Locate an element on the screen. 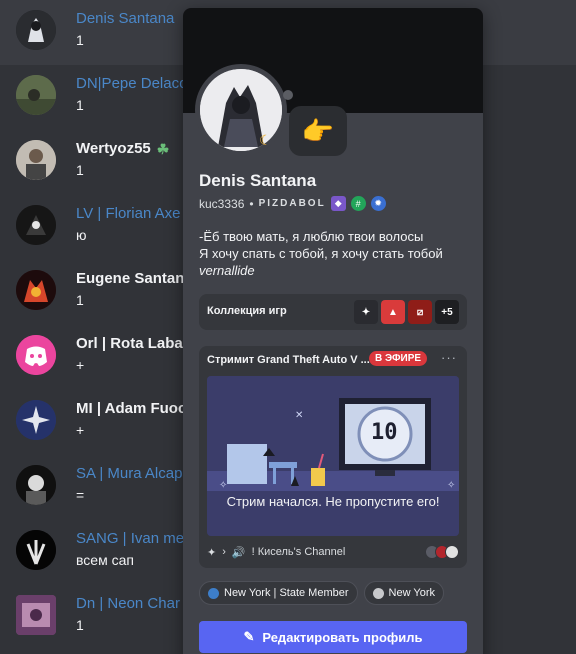 The height and width of the screenshot is (654, 576). role-pill: New York is located at coordinates (404, 593).